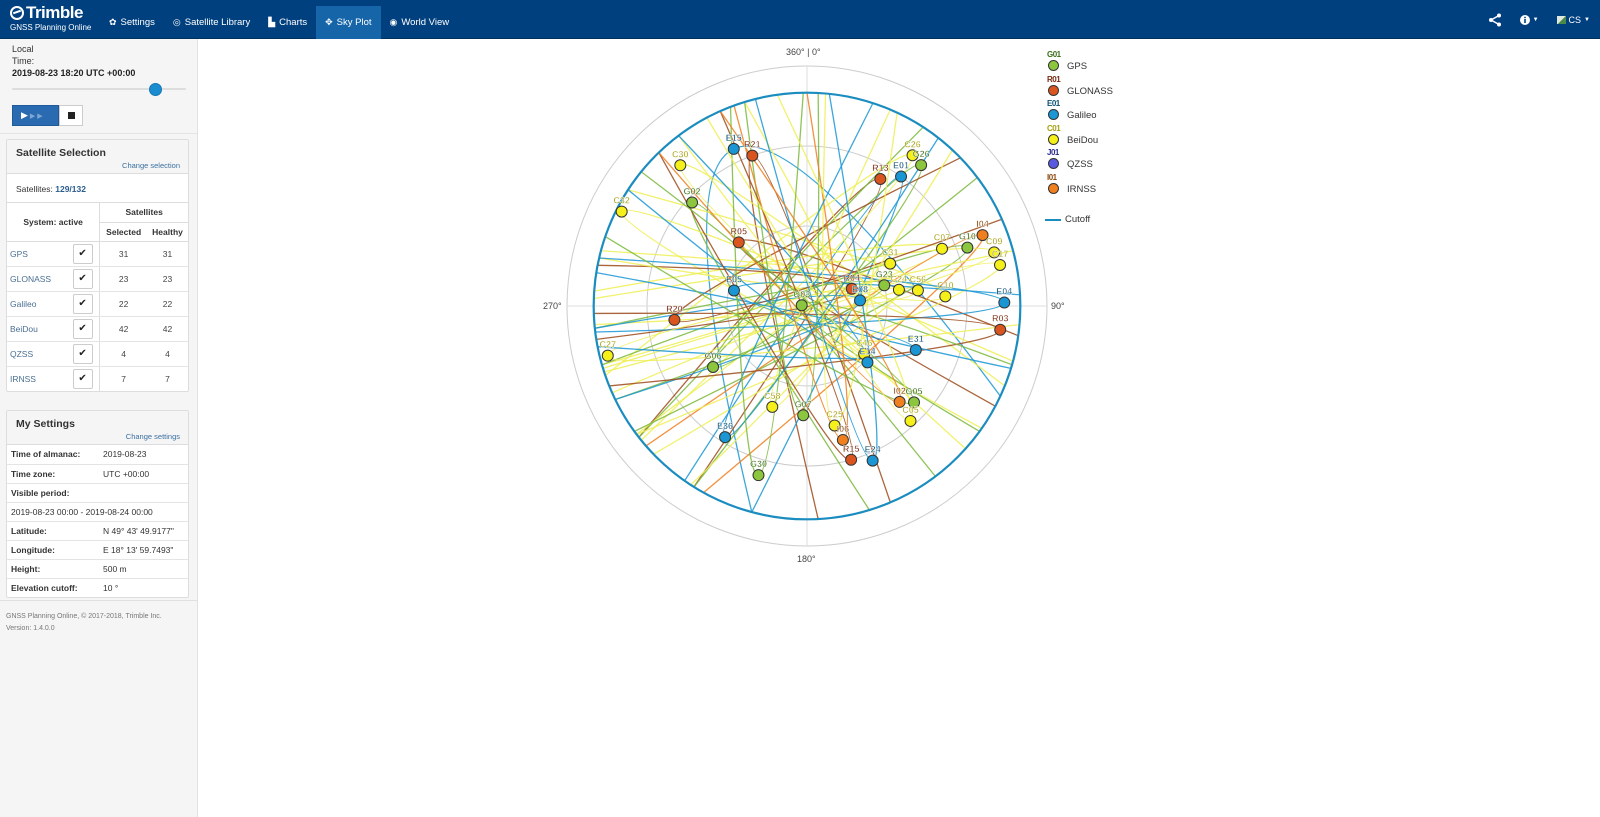 The width and height of the screenshot is (1600, 817). What do you see at coordinates (945, 285) in the screenshot?
I see `satellite-label: C10` at bounding box center [945, 285].